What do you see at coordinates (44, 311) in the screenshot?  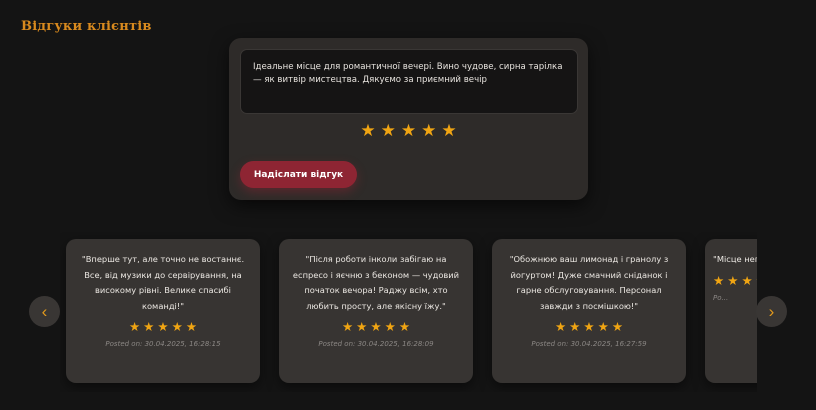 I see `carousel-prev-button: ‹` at bounding box center [44, 311].